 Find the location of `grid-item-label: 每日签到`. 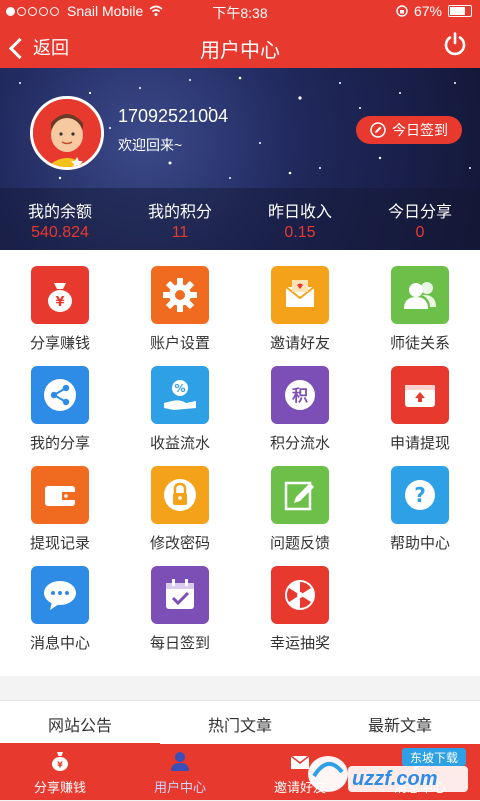

grid-item-label: 每日签到 is located at coordinates (179, 643).